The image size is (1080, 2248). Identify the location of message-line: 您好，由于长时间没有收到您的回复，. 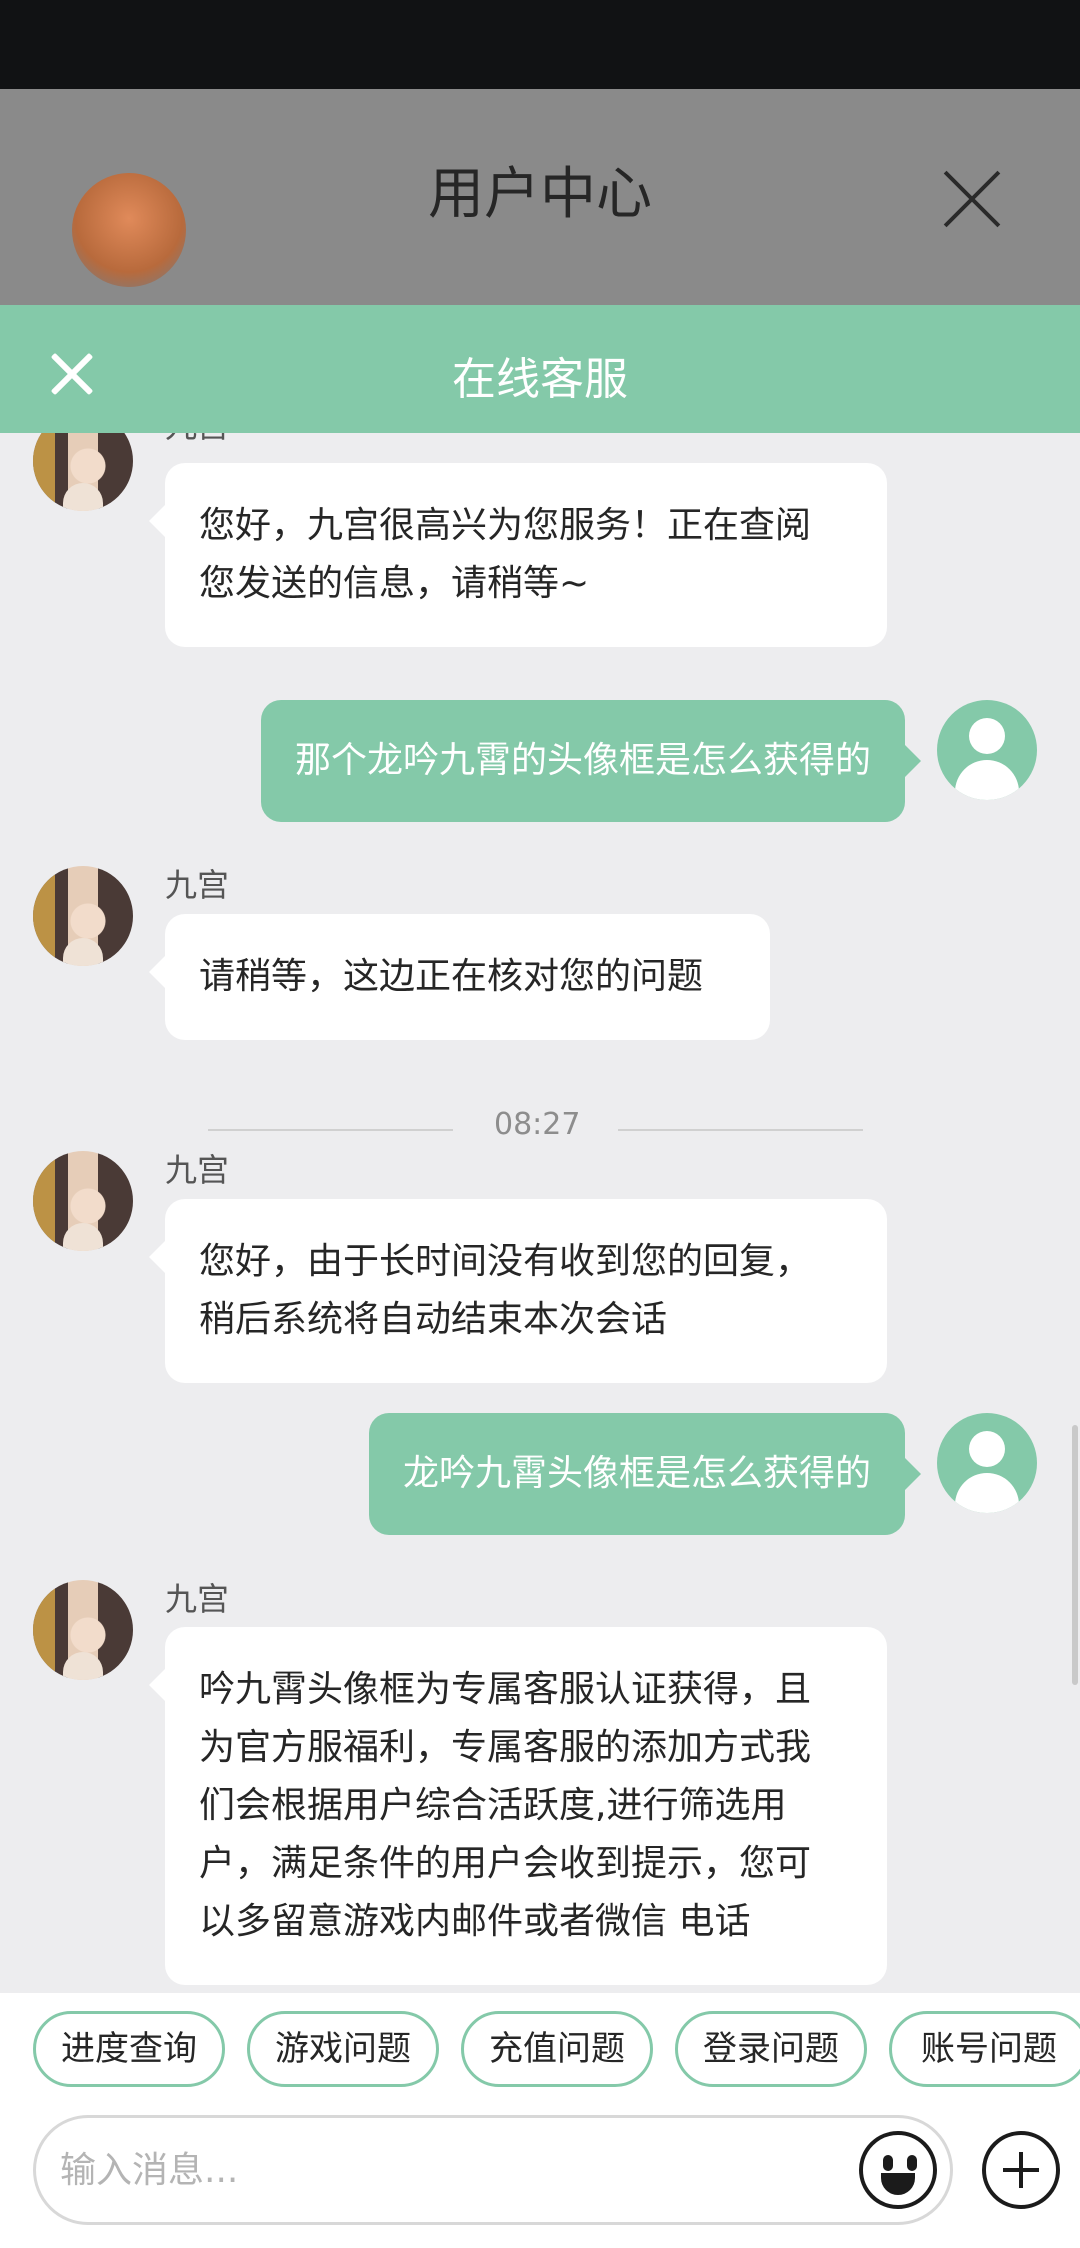
(505, 1261).